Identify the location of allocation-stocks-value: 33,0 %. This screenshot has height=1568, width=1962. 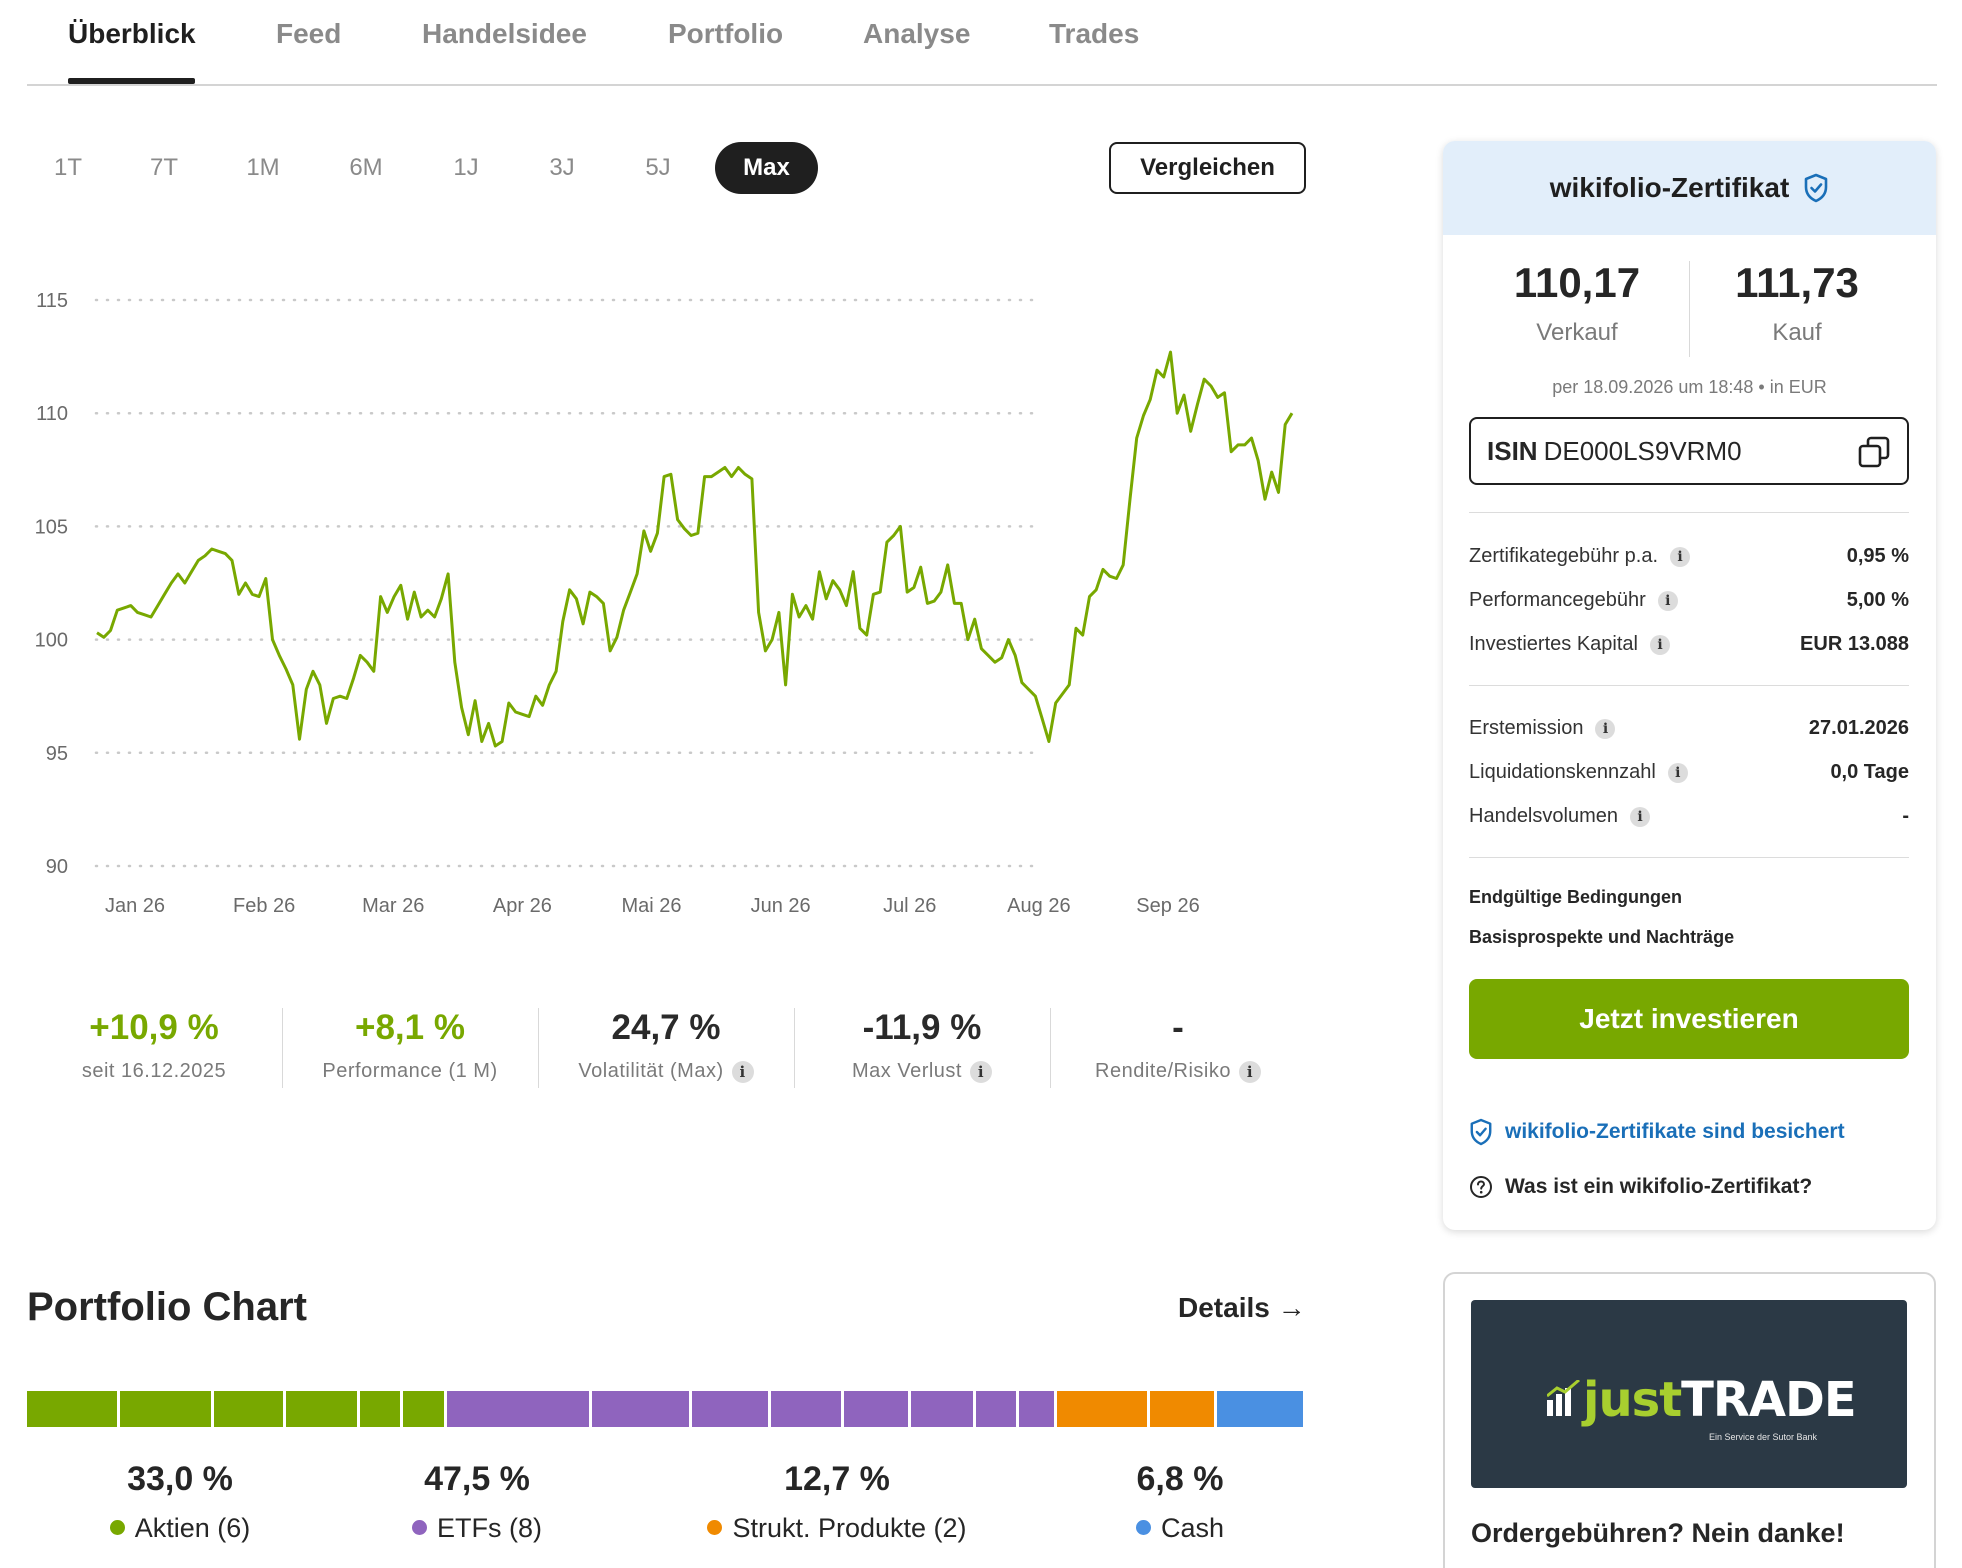
(180, 1479).